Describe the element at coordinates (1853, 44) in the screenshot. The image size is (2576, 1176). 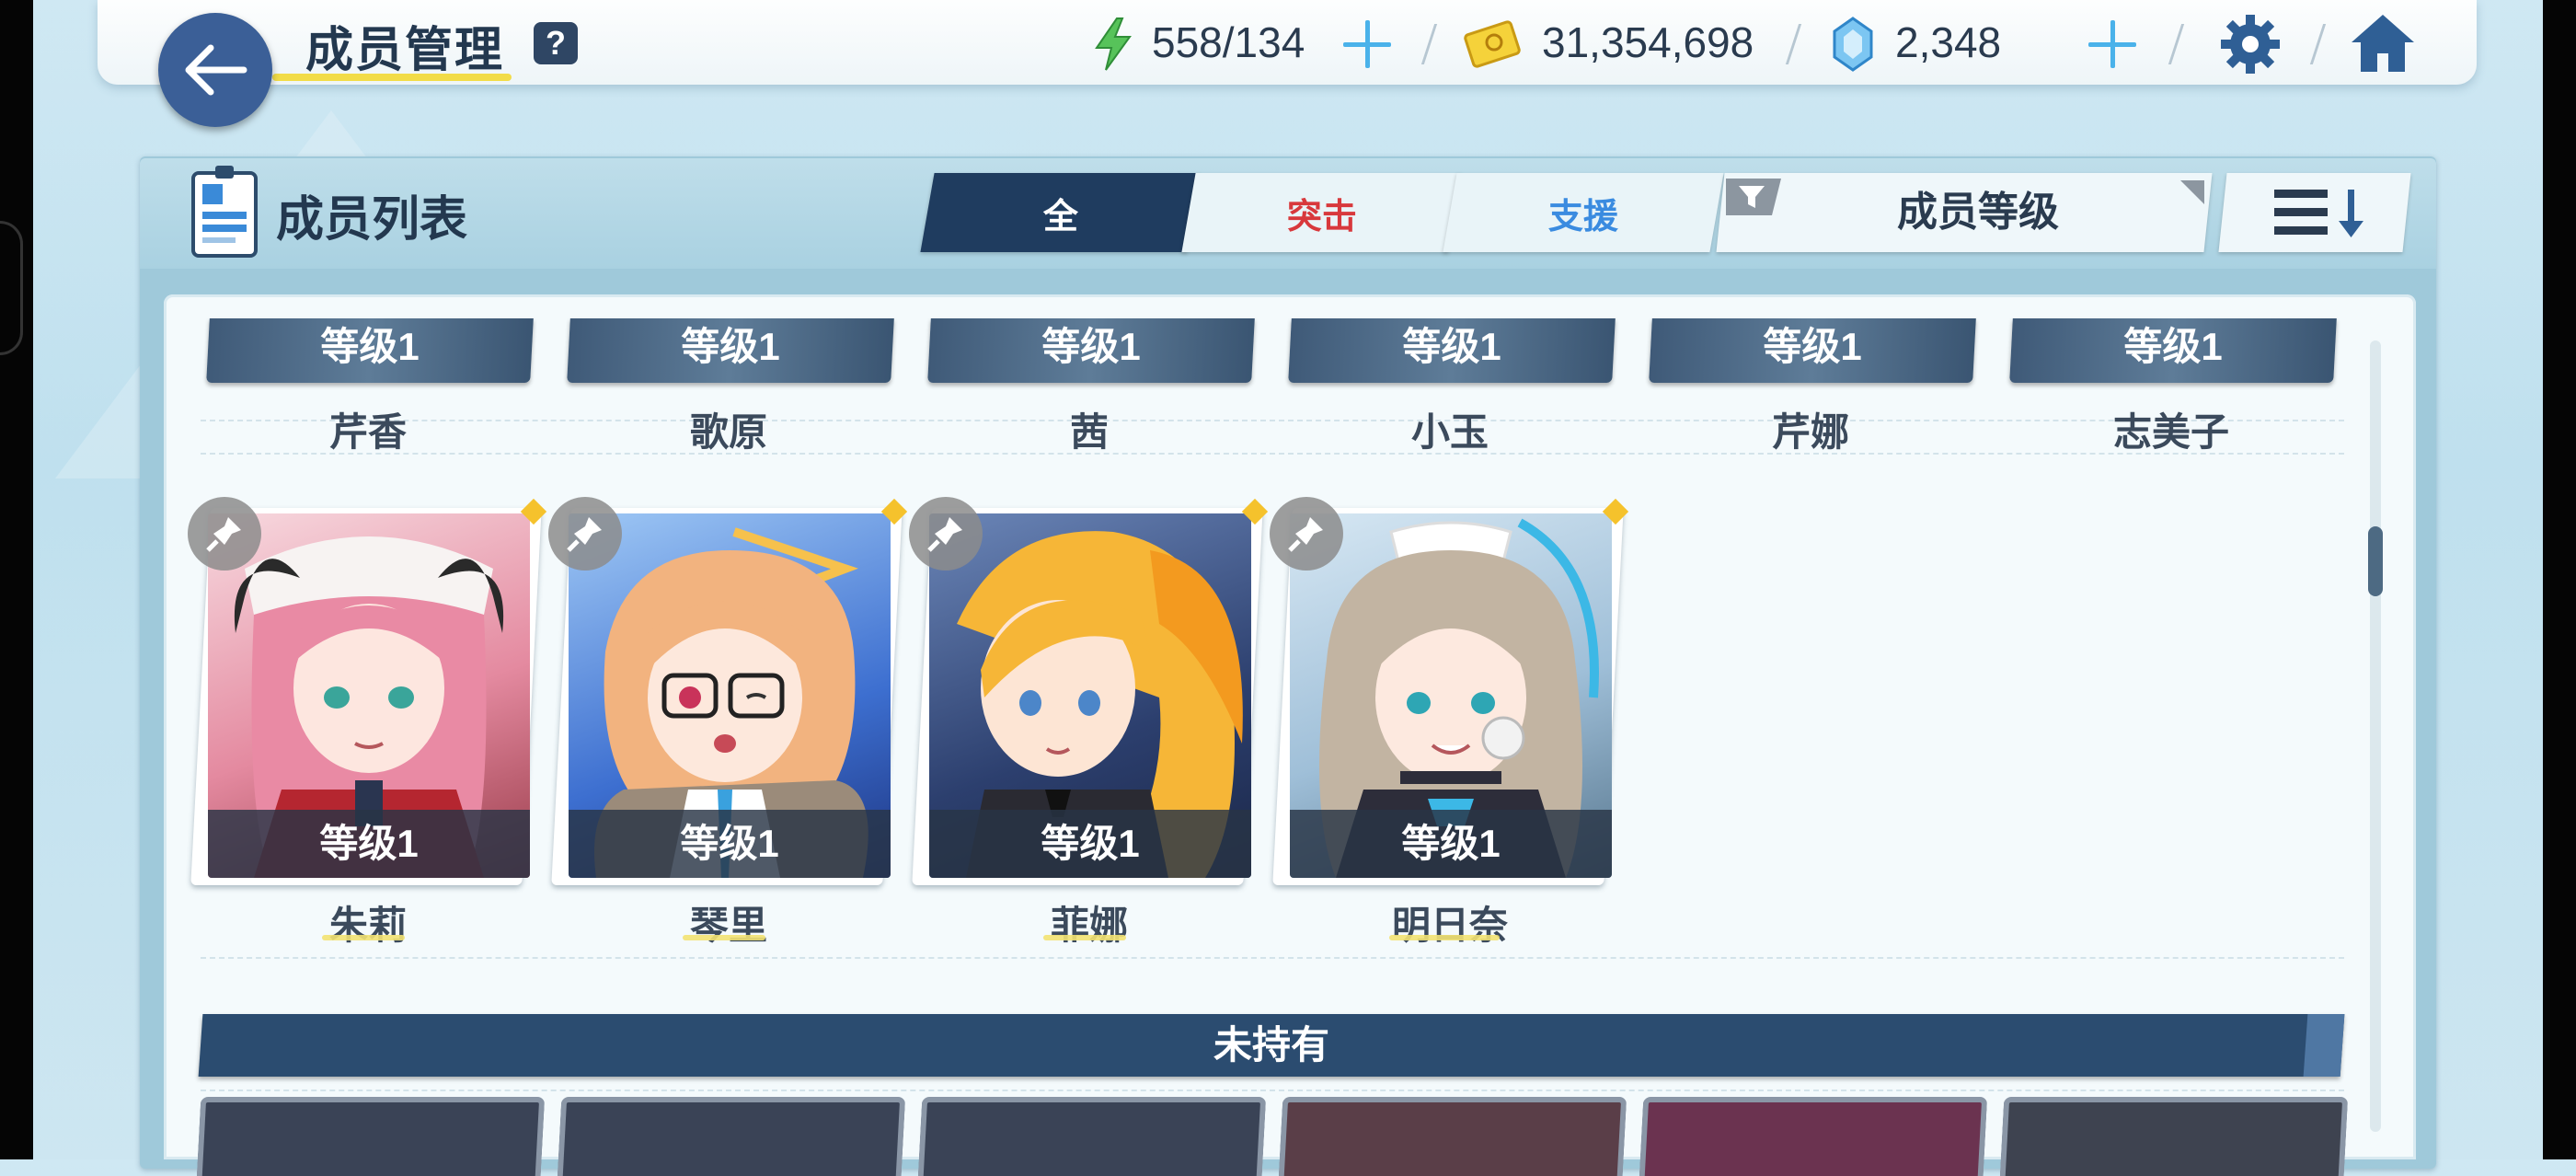
I see `gem-icon` at that location.